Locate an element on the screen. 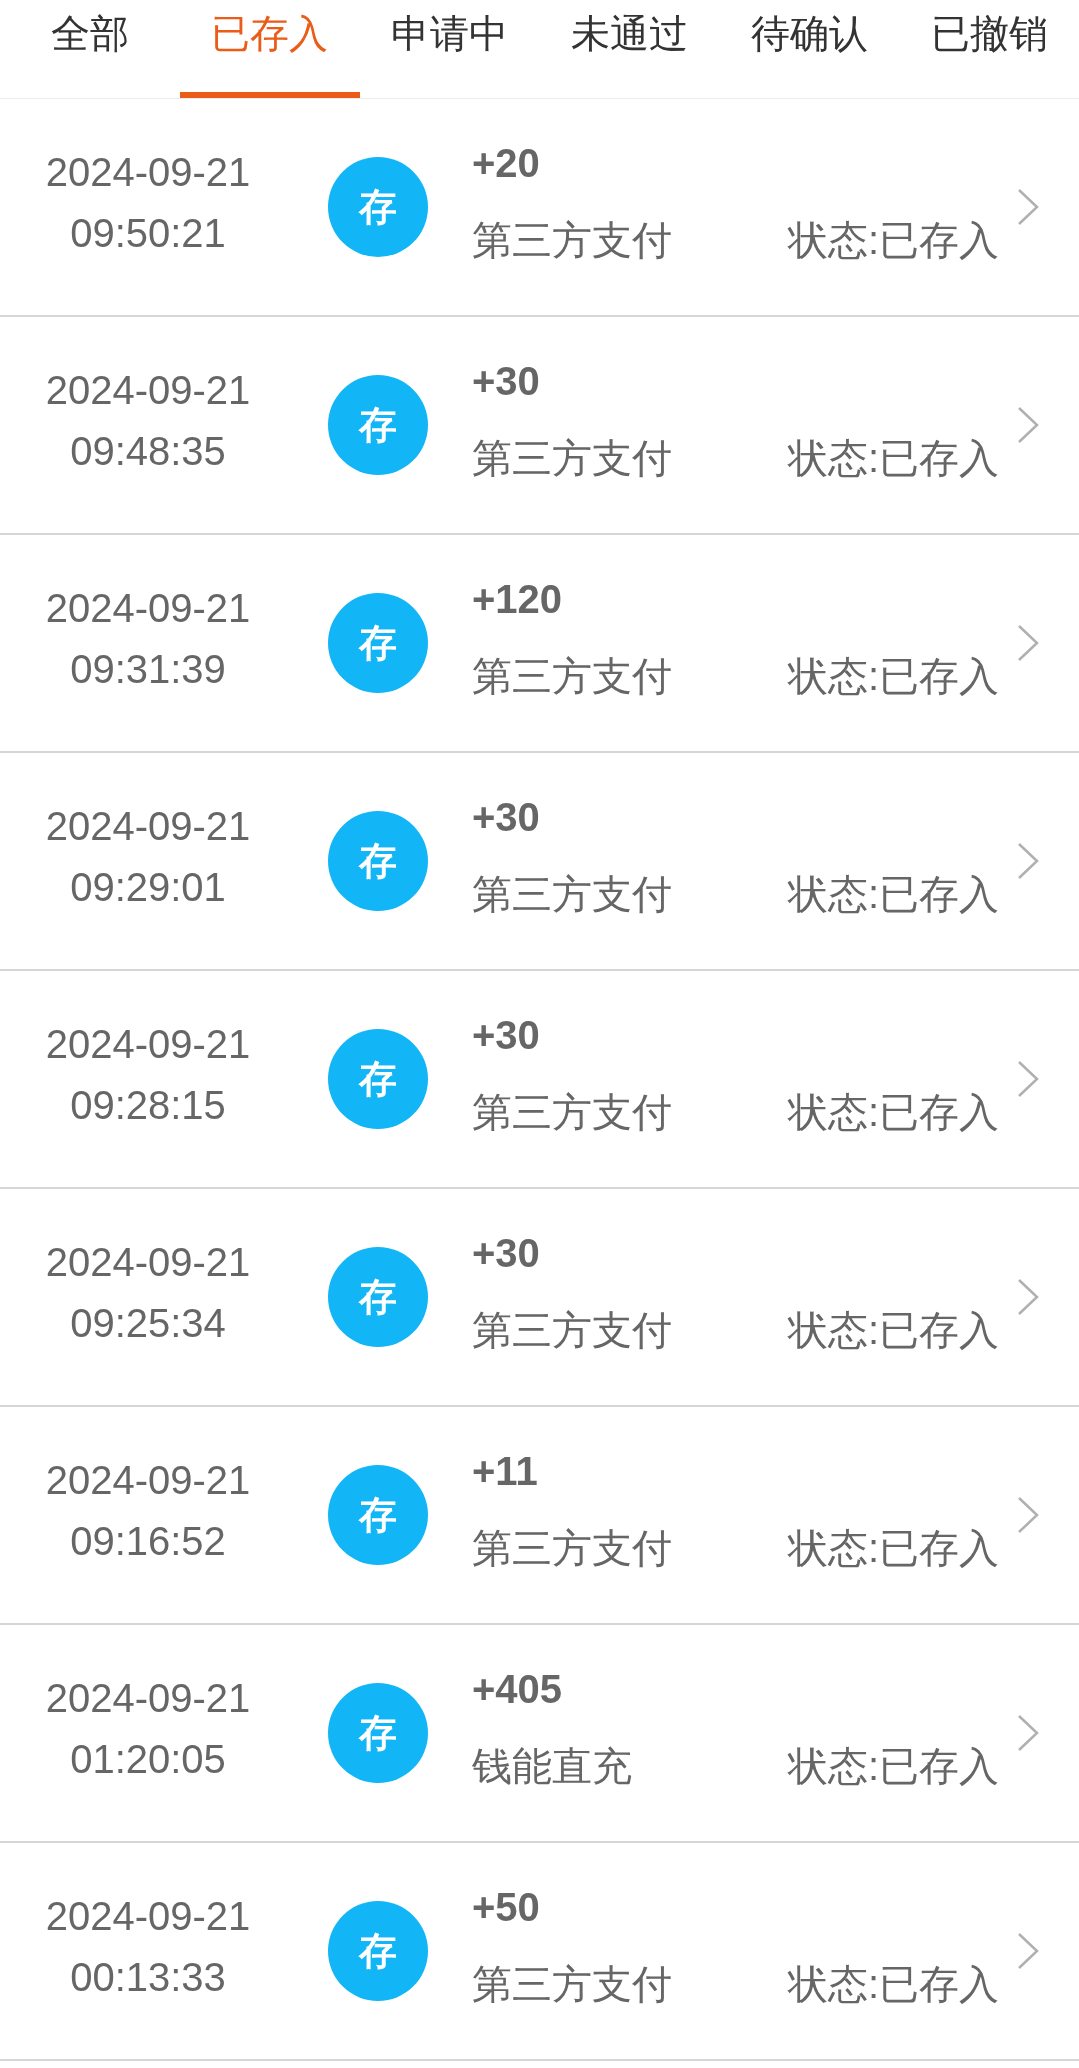 Image resolution: width=1079 pixels, height=2068 pixels. record-amount: +405 is located at coordinates (517, 1689).